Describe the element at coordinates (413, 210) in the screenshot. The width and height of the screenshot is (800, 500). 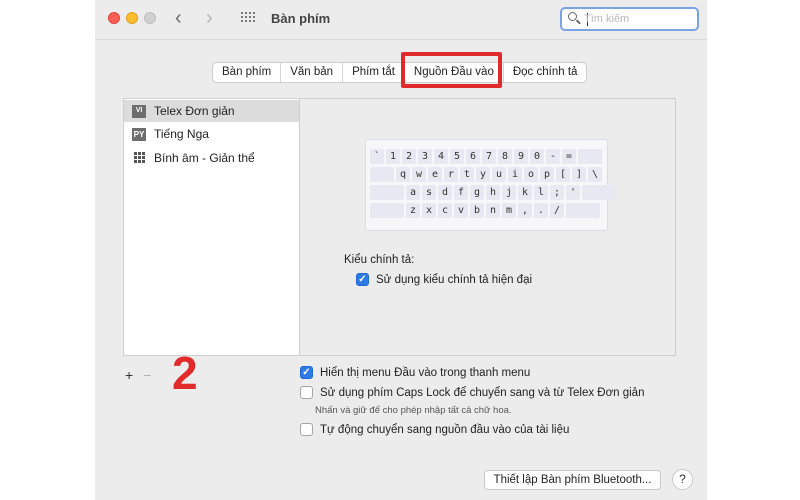
I see `keyboard-key: z` at that location.